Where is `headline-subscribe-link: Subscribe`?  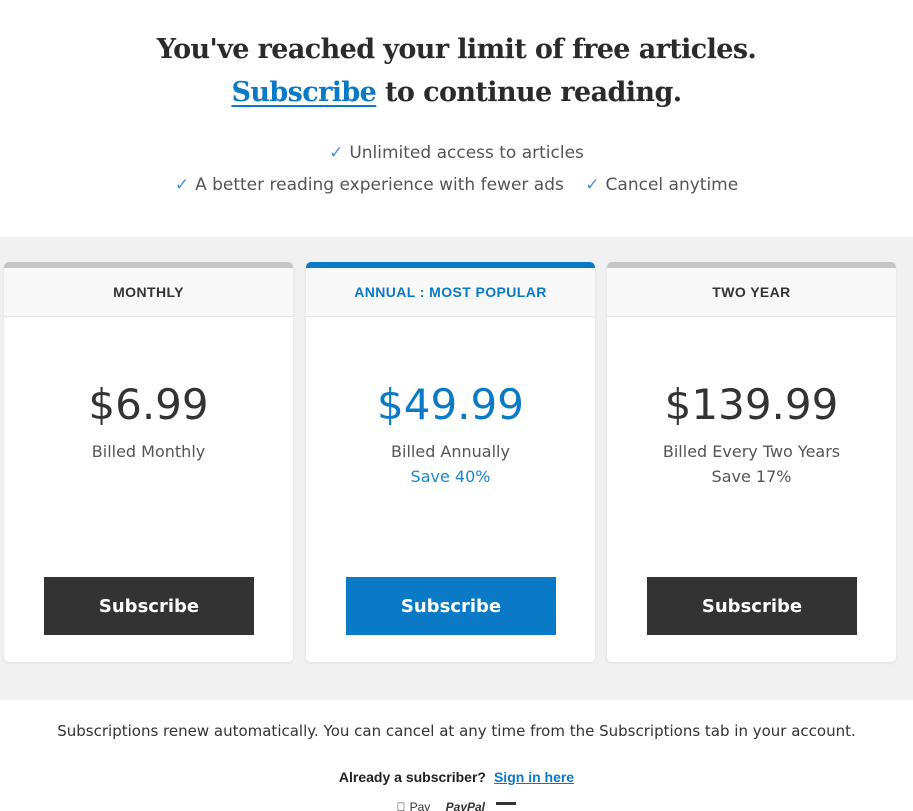 headline-subscribe-link: Subscribe is located at coordinates (303, 92).